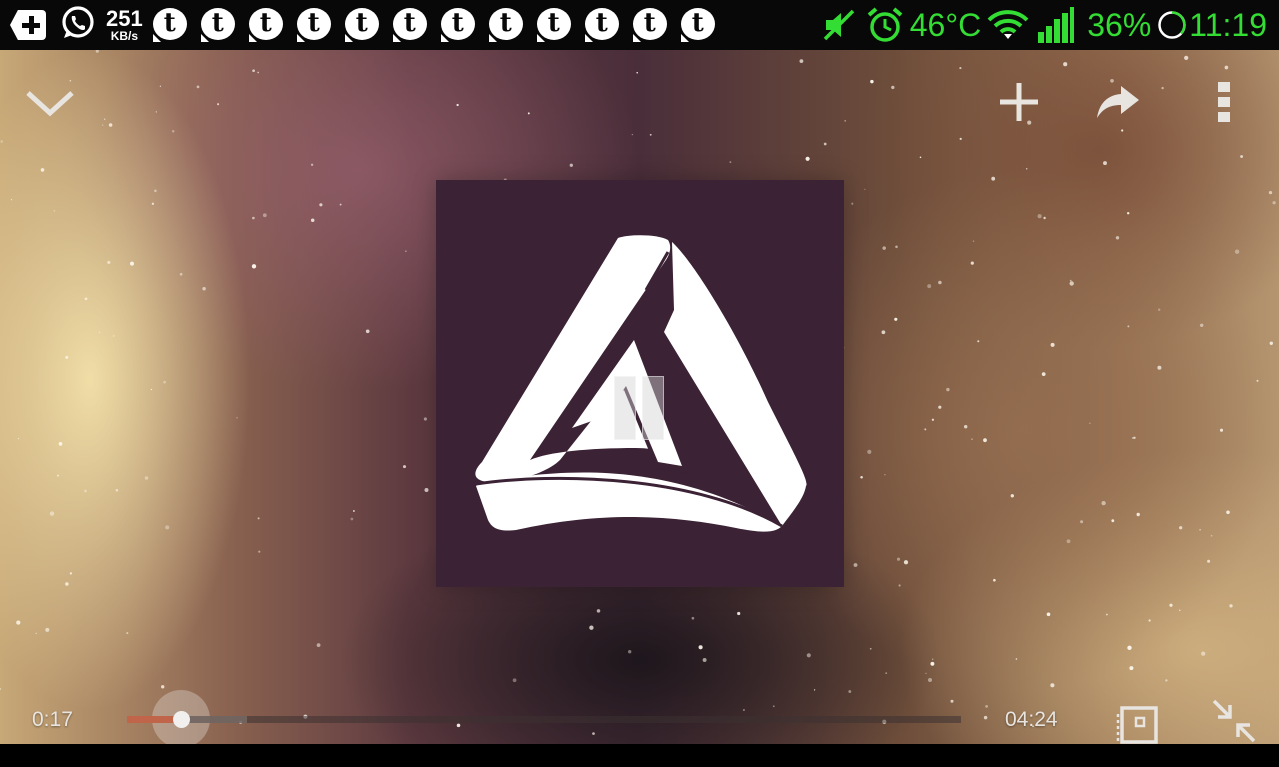  What do you see at coordinates (181, 719) in the screenshot?
I see `seek-thumb` at bounding box center [181, 719].